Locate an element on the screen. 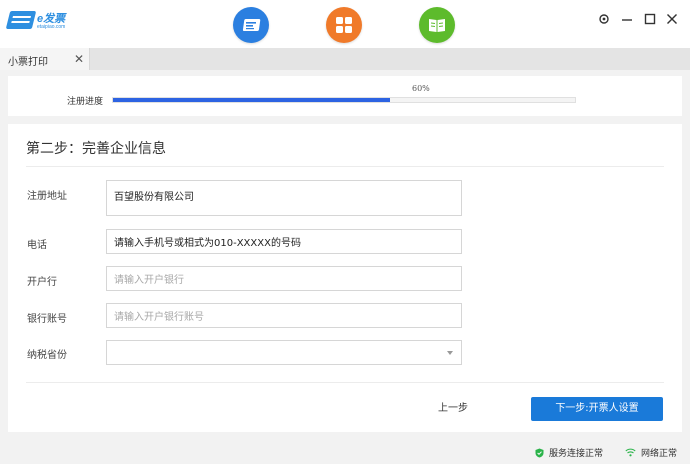  maximize-icon is located at coordinates (650, 19).